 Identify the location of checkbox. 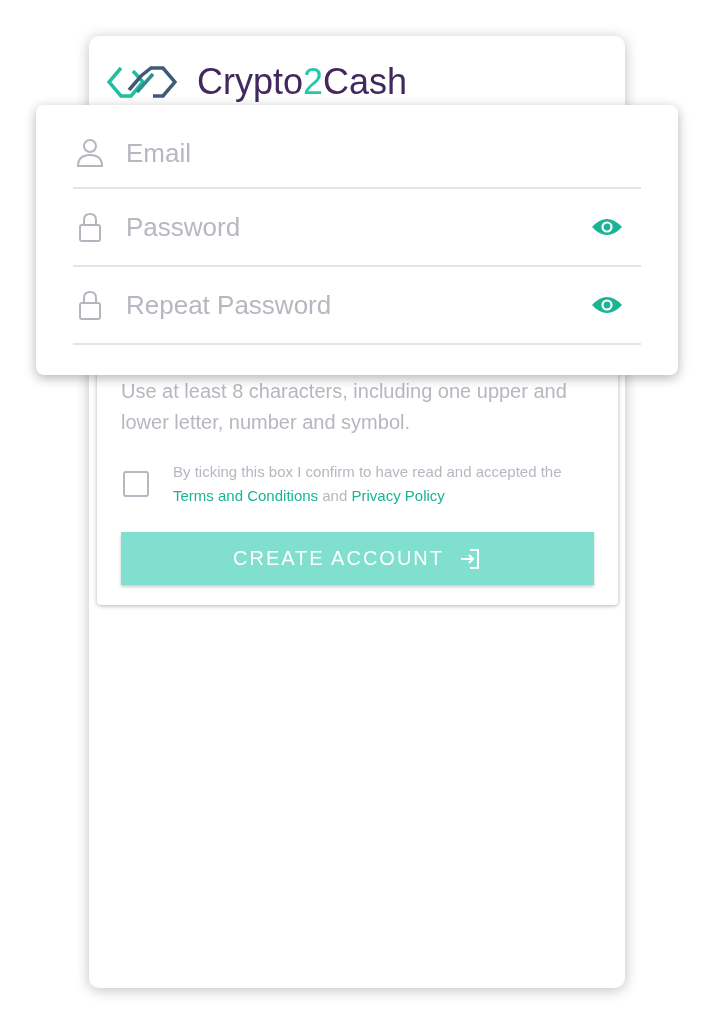
(136, 484).